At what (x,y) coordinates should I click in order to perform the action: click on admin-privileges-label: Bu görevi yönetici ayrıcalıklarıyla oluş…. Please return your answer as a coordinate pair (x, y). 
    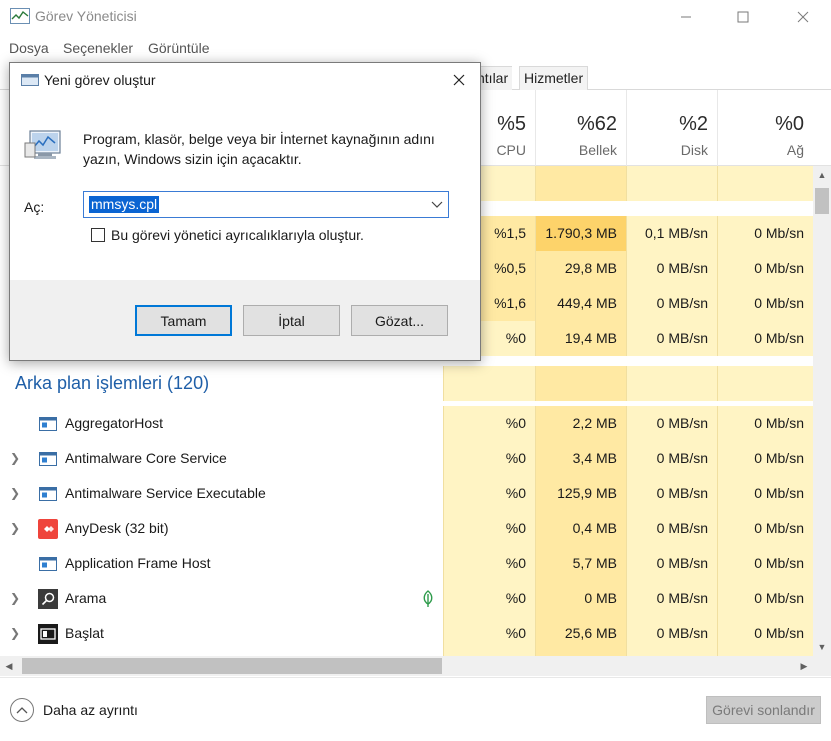
    Looking at the image, I should click on (237, 235).